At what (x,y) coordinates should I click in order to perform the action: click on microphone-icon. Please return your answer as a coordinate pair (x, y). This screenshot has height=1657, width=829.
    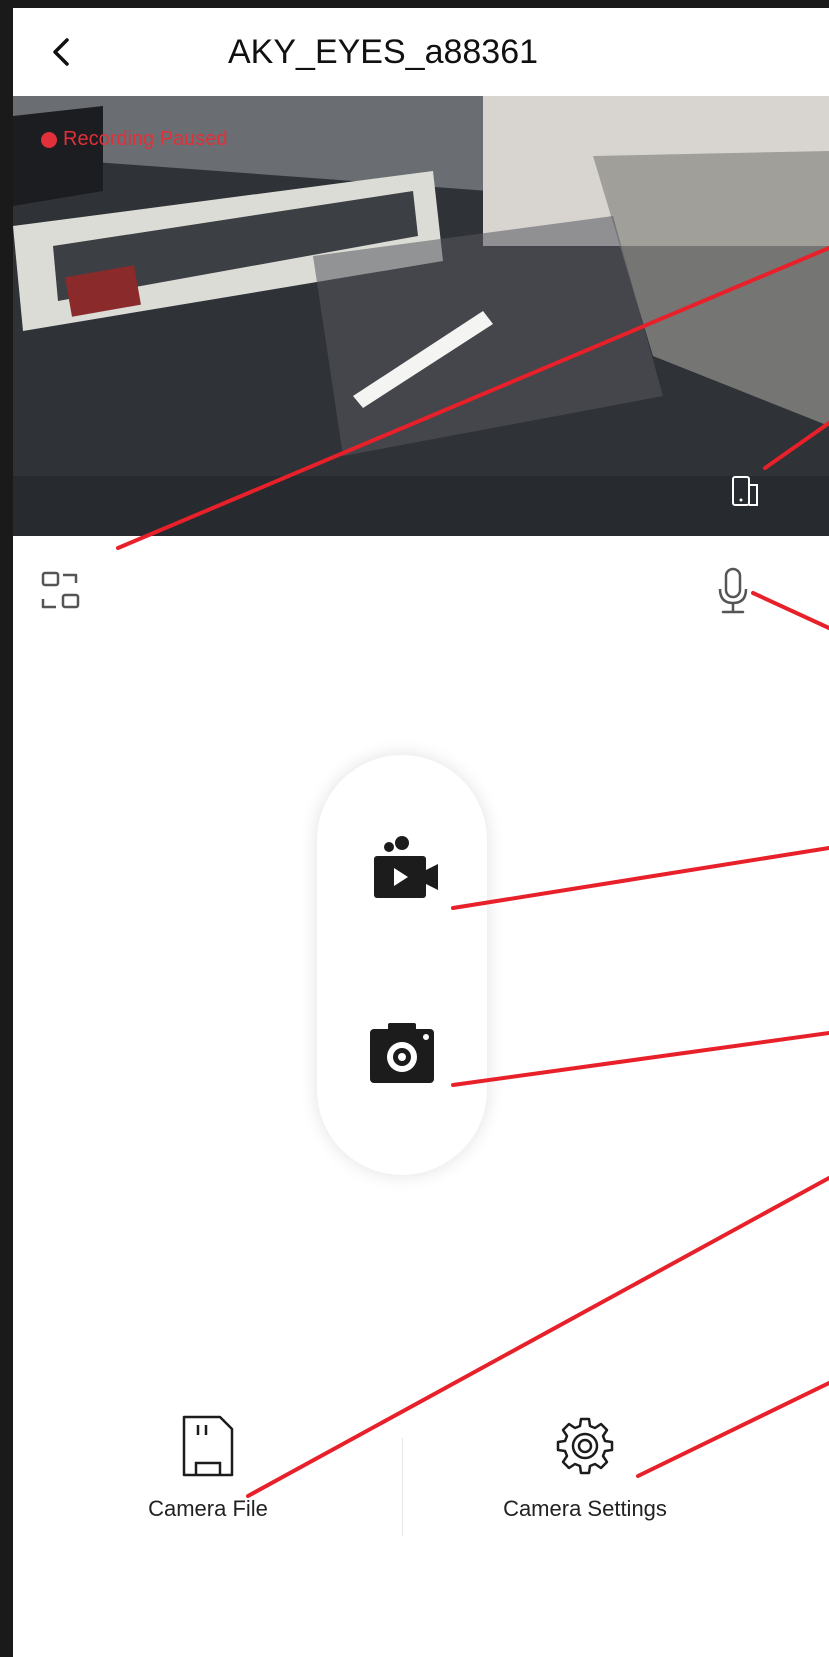
    Looking at the image, I should click on (733, 590).